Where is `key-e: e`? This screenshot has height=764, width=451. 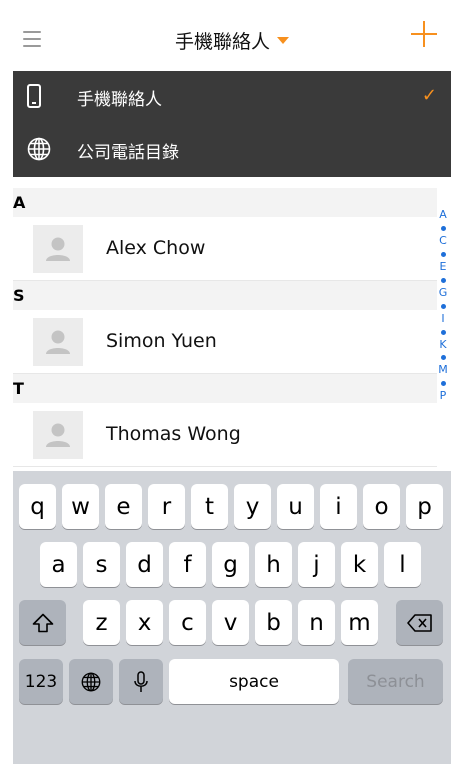 key-e: e is located at coordinates (123, 506).